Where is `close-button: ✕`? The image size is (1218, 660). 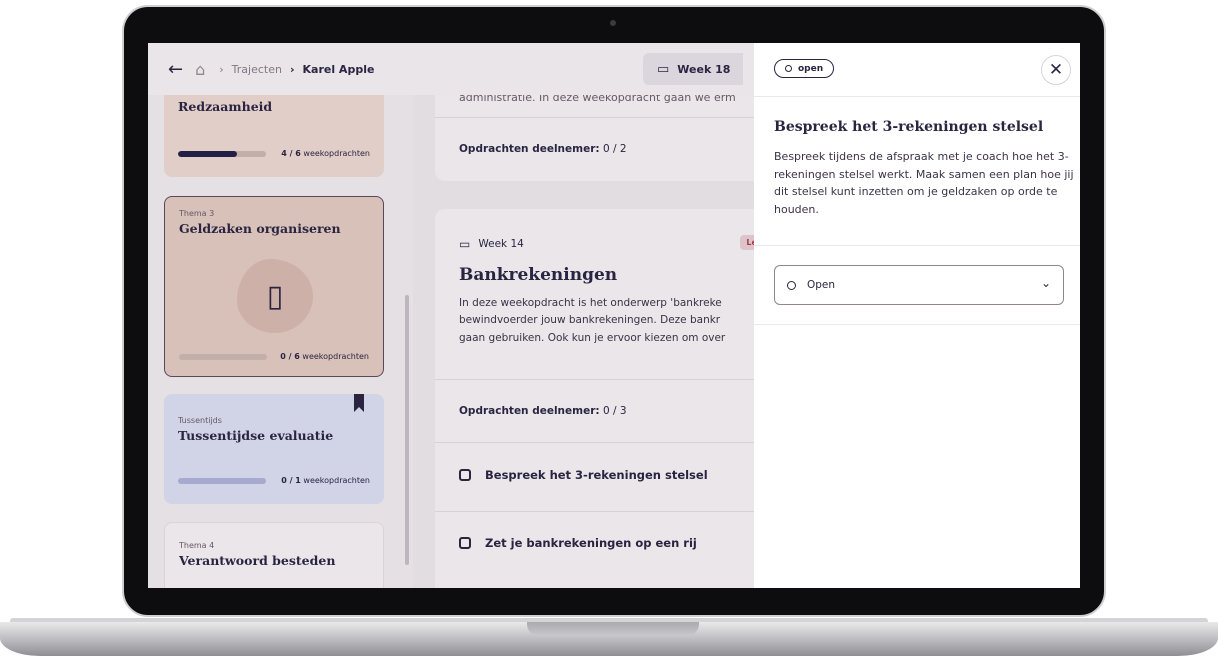 close-button: ✕ is located at coordinates (1056, 70).